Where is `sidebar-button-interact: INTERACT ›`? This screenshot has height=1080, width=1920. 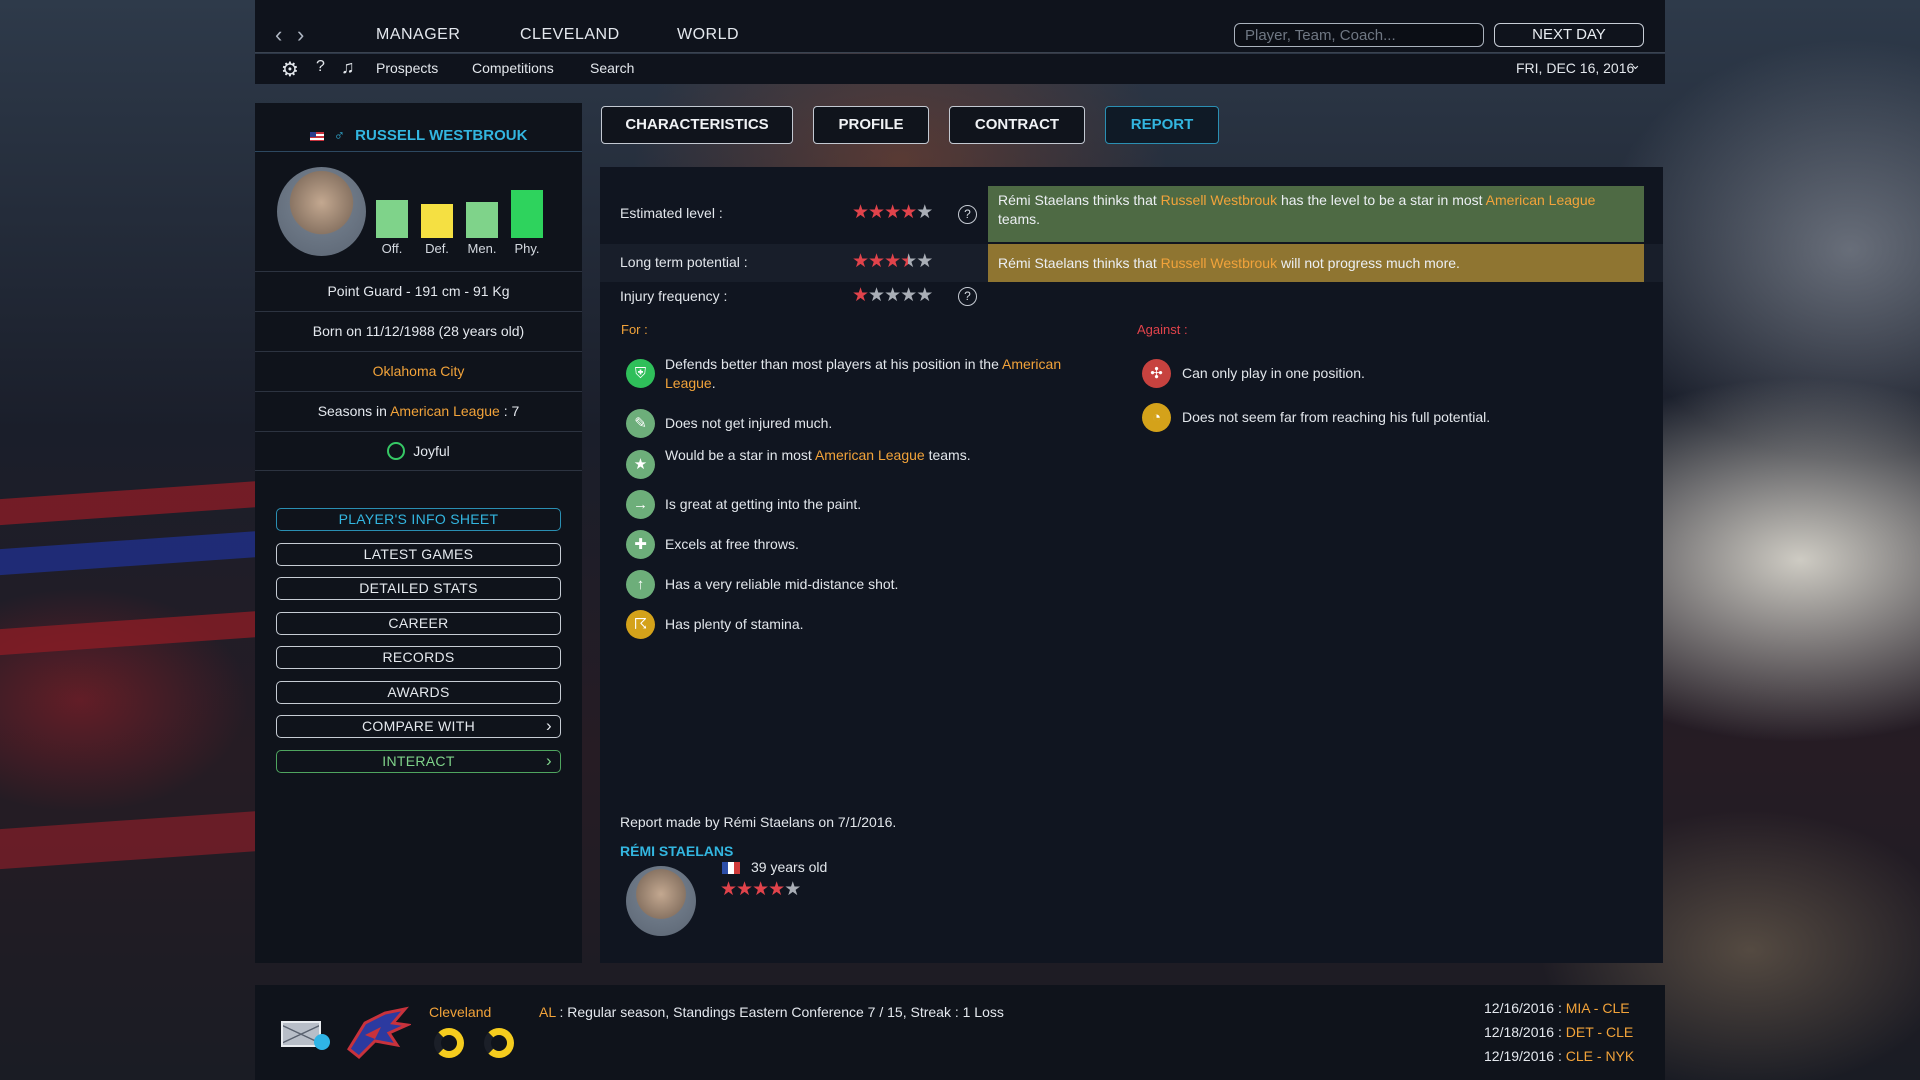
sidebar-button-interact: INTERACT › is located at coordinates (418, 761).